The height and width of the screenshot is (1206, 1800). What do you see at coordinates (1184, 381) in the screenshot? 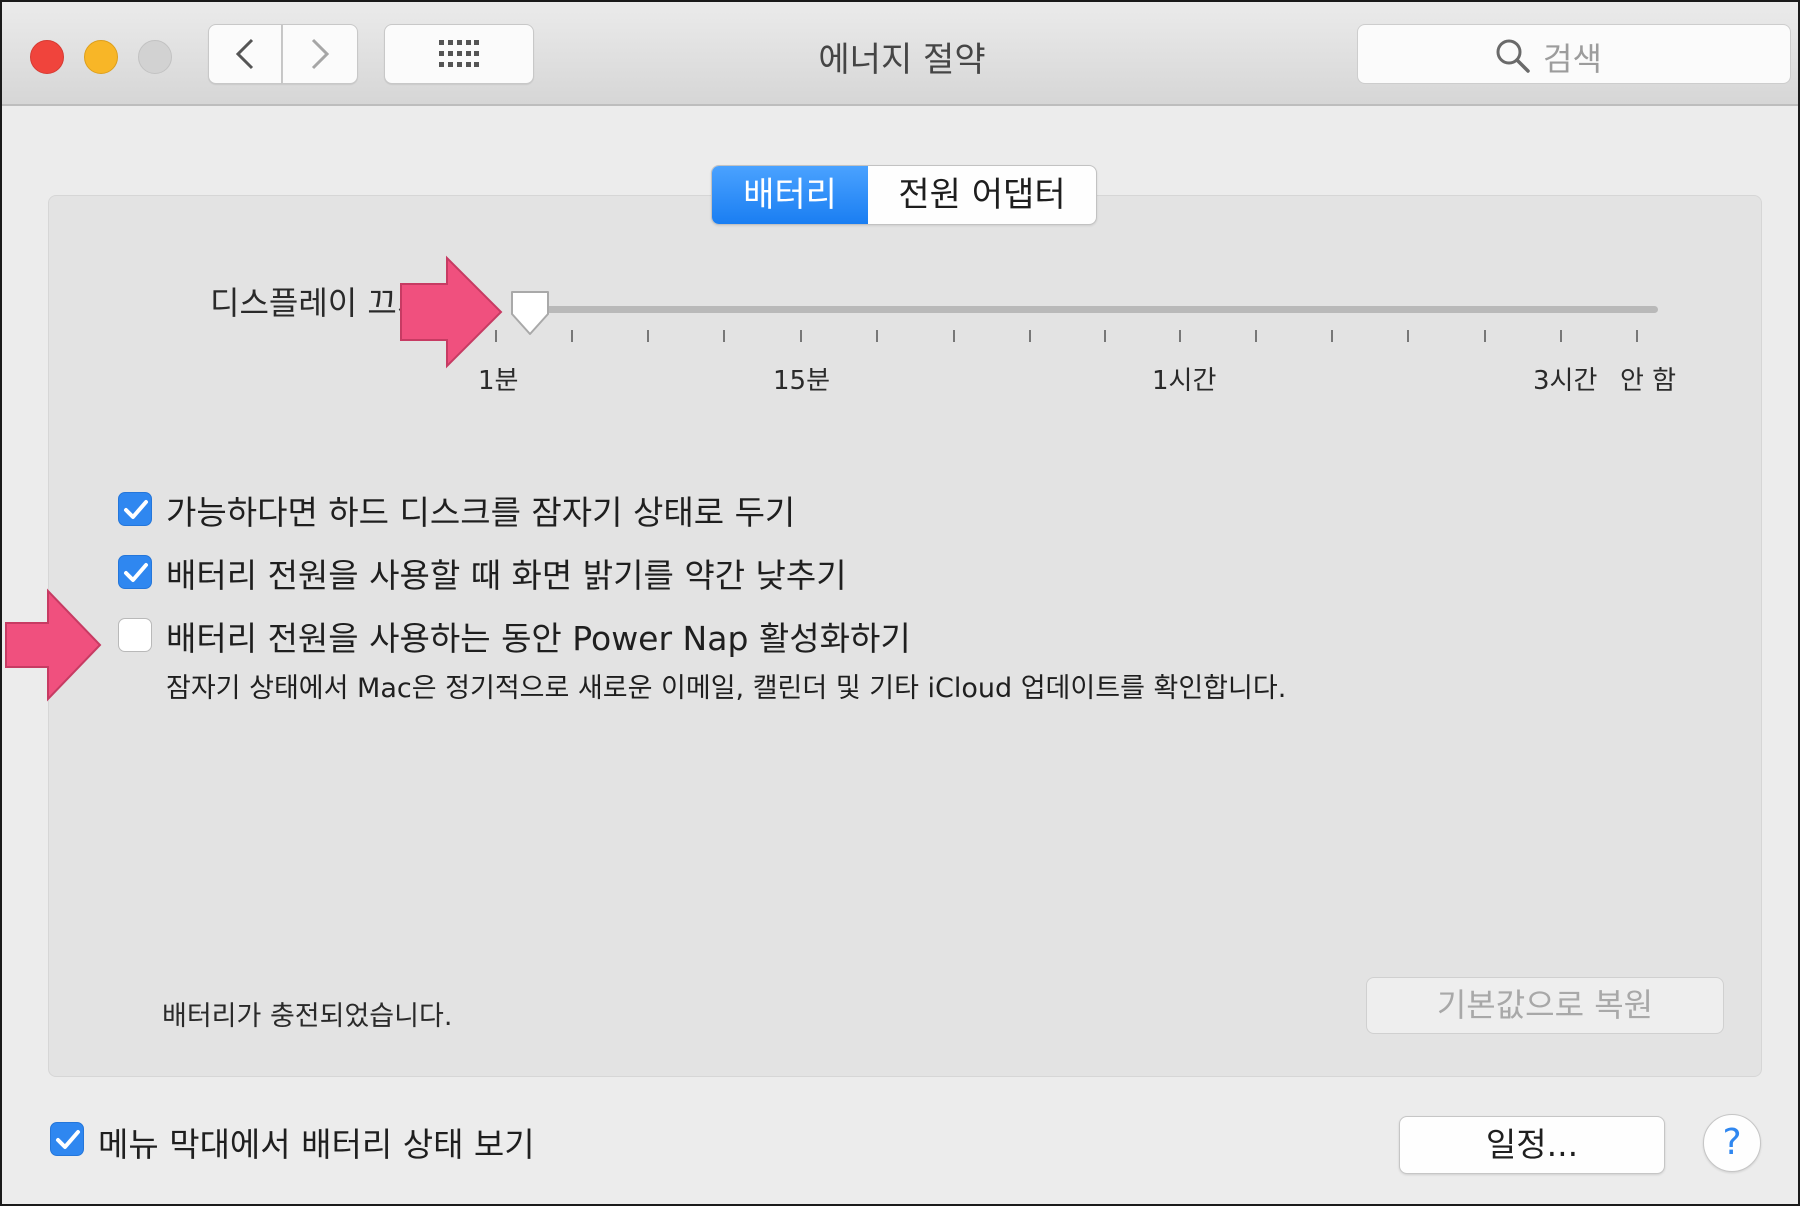
I see `tick-label-1hour: 1시간` at bounding box center [1184, 381].